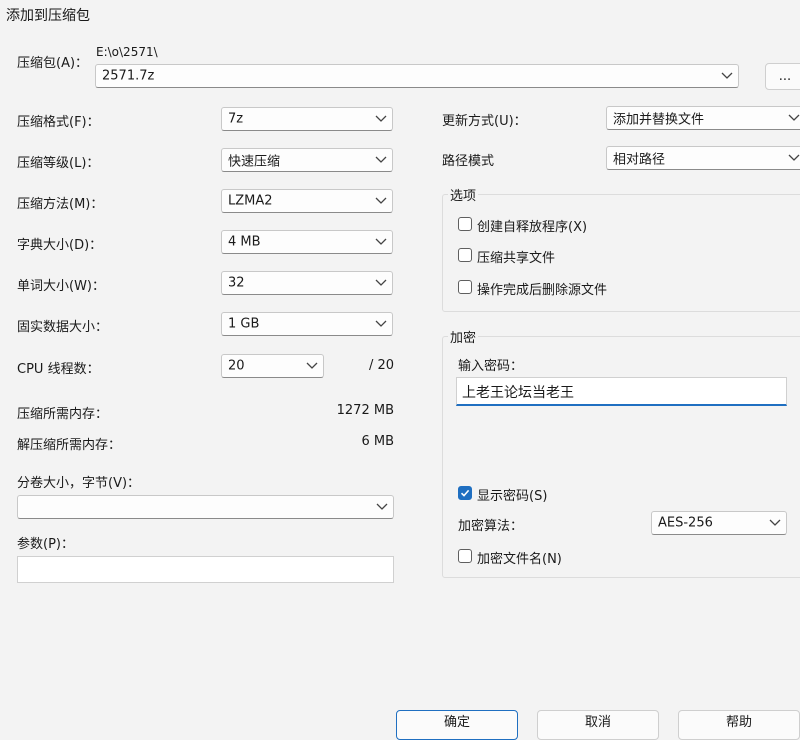 Image resolution: width=800 pixels, height=740 pixels. I want to click on sfx-checkbox, so click(465, 224).